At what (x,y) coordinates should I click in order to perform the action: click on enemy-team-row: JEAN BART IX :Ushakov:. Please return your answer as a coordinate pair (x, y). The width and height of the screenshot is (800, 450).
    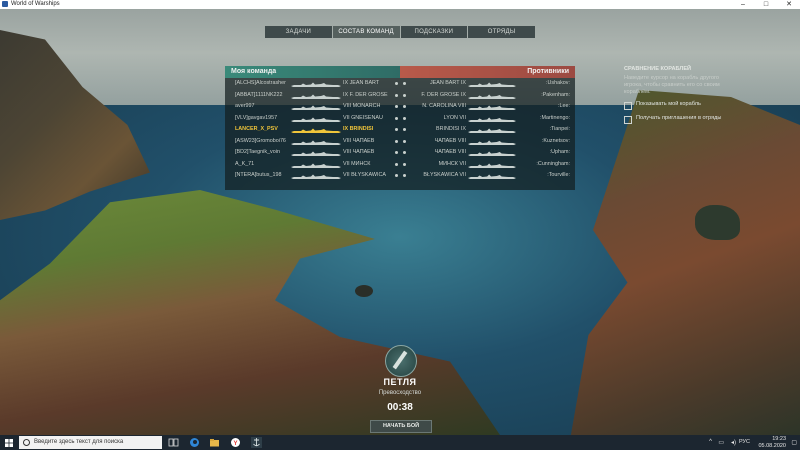
    Looking at the image, I should click on (487, 84).